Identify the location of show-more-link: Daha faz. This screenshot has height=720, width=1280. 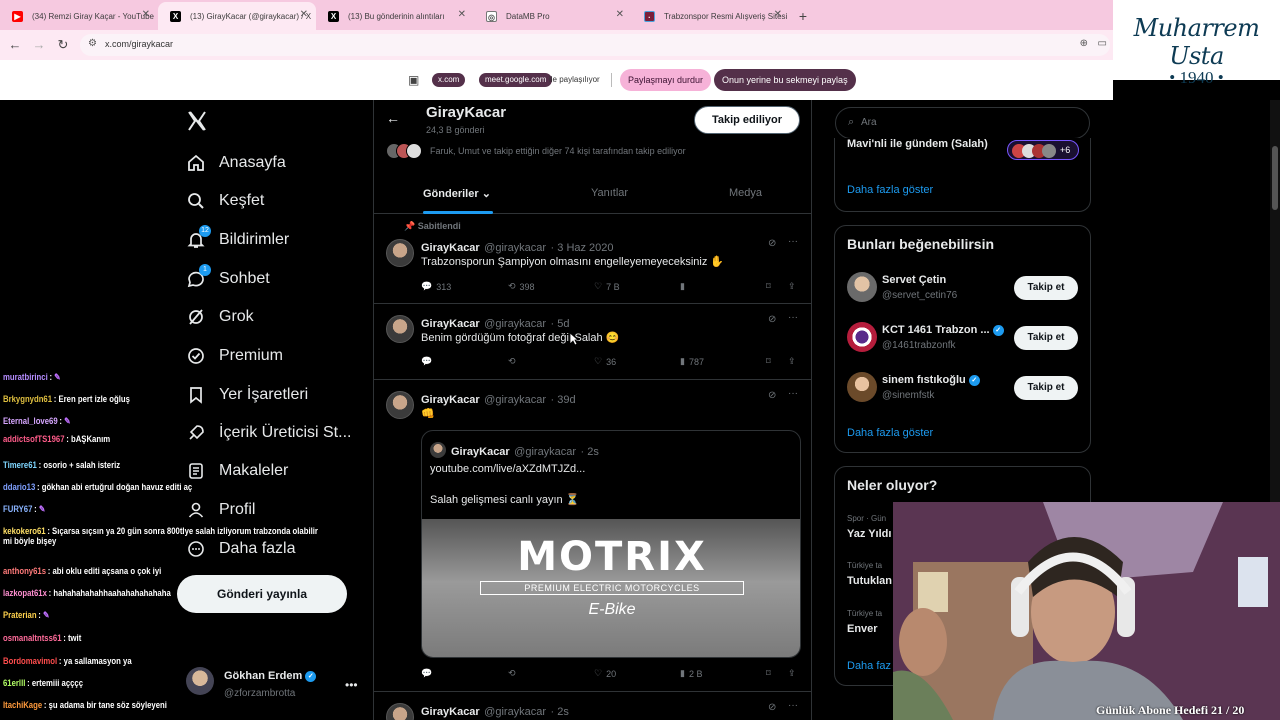
(869, 666).